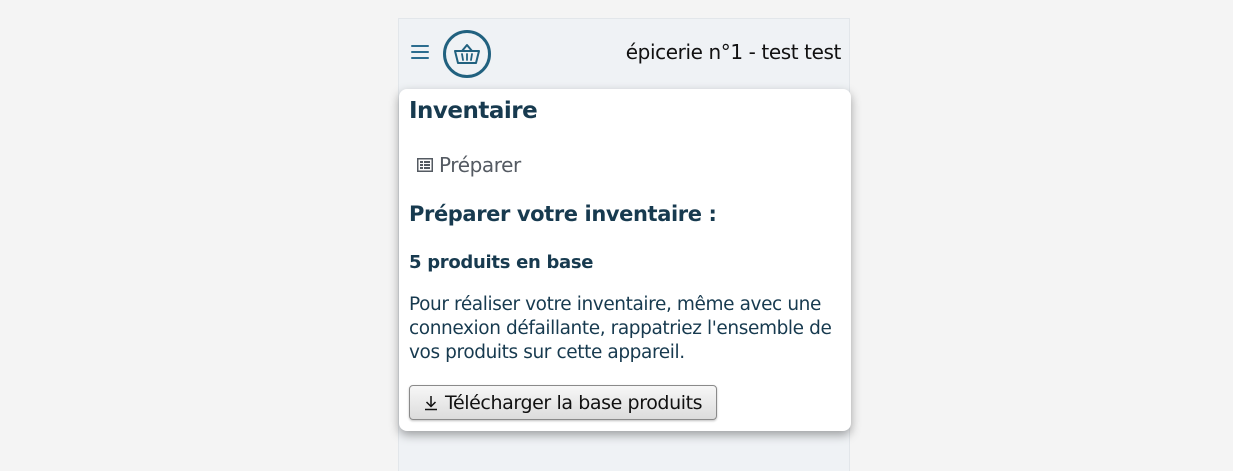 The image size is (1233, 471). What do you see at coordinates (431, 402) in the screenshot?
I see `download-icon` at bounding box center [431, 402].